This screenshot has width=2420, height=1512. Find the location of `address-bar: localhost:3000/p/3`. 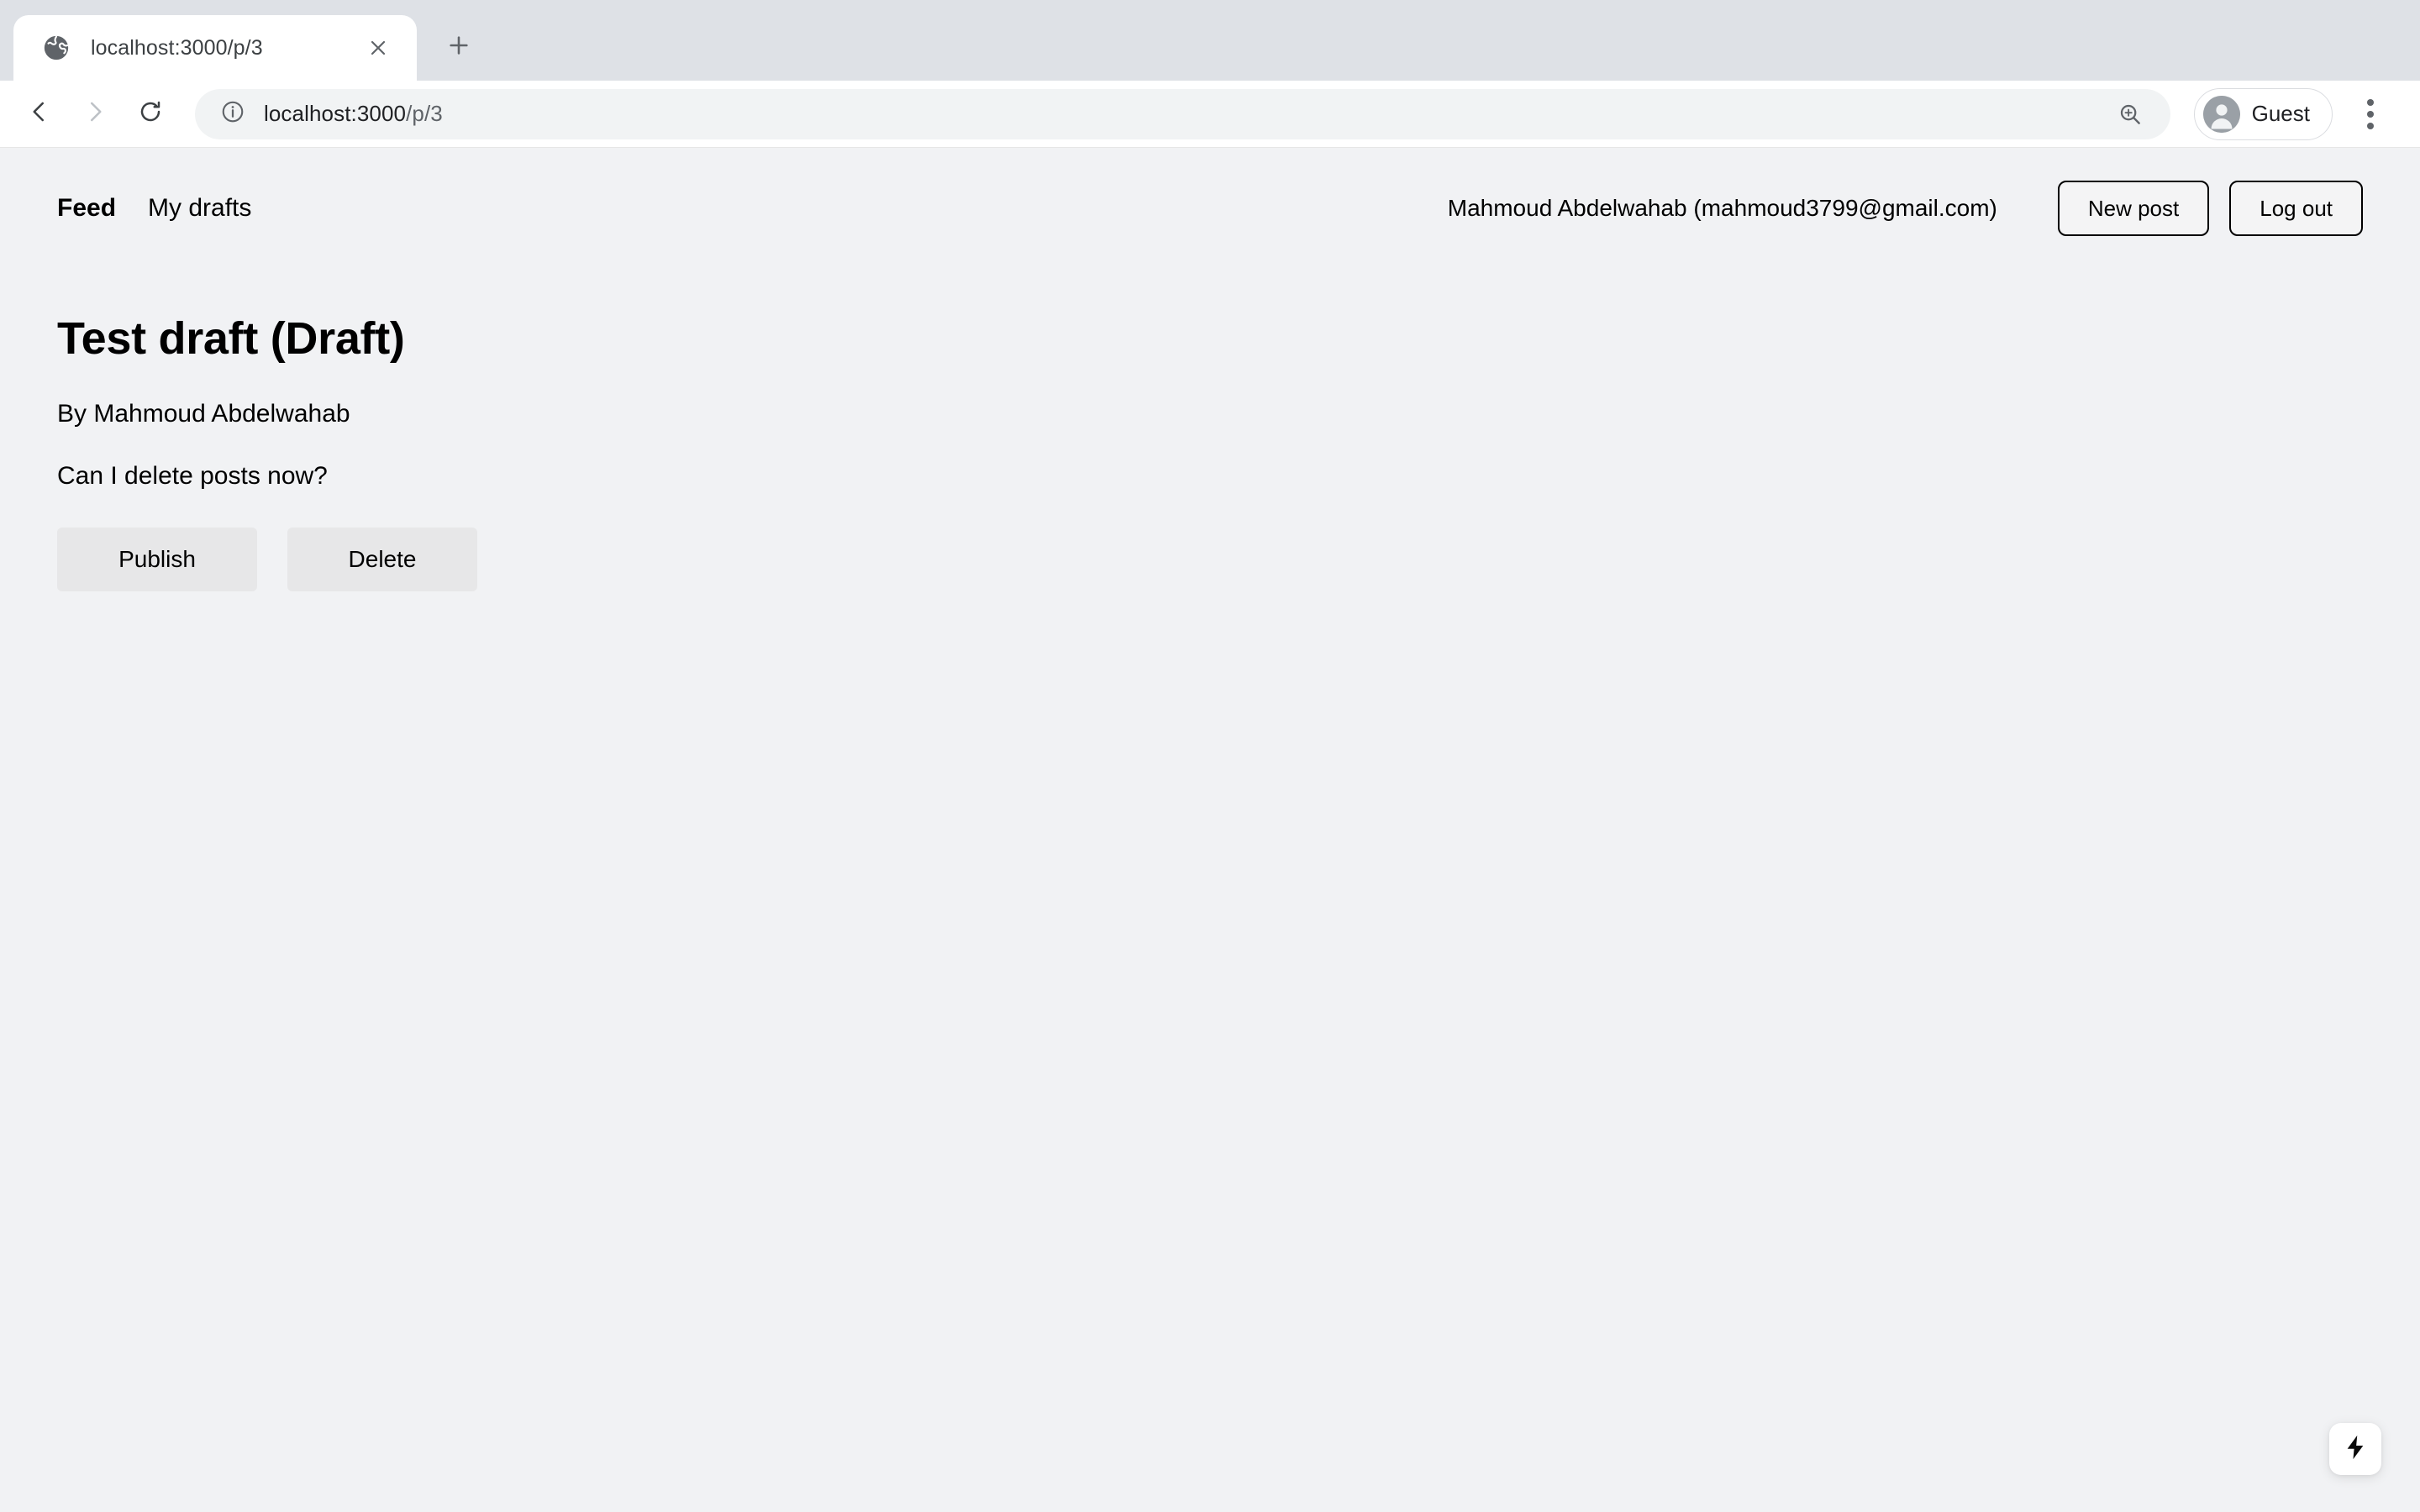

address-bar: localhost:3000/p/3 is located at coordinates (1182, 113).